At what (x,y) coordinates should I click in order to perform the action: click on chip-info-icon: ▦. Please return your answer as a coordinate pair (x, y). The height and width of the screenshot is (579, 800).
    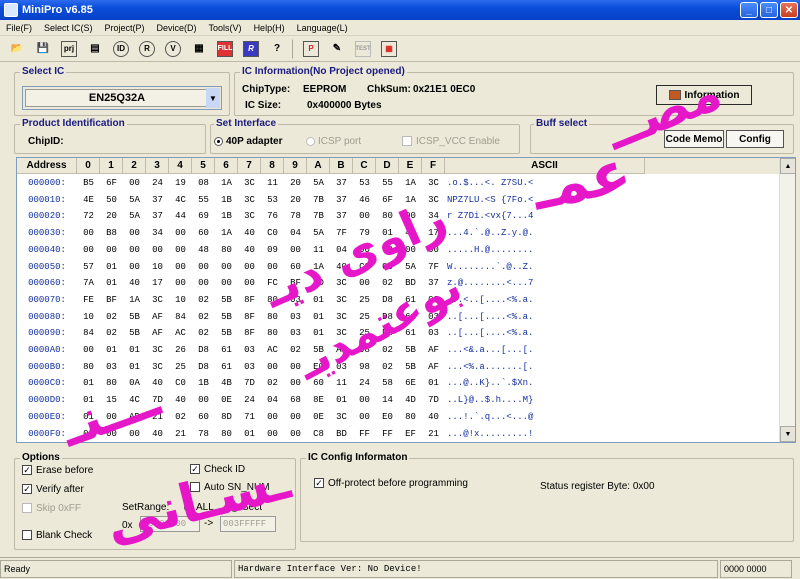
    Looking at the image, I should click on (389, 49).